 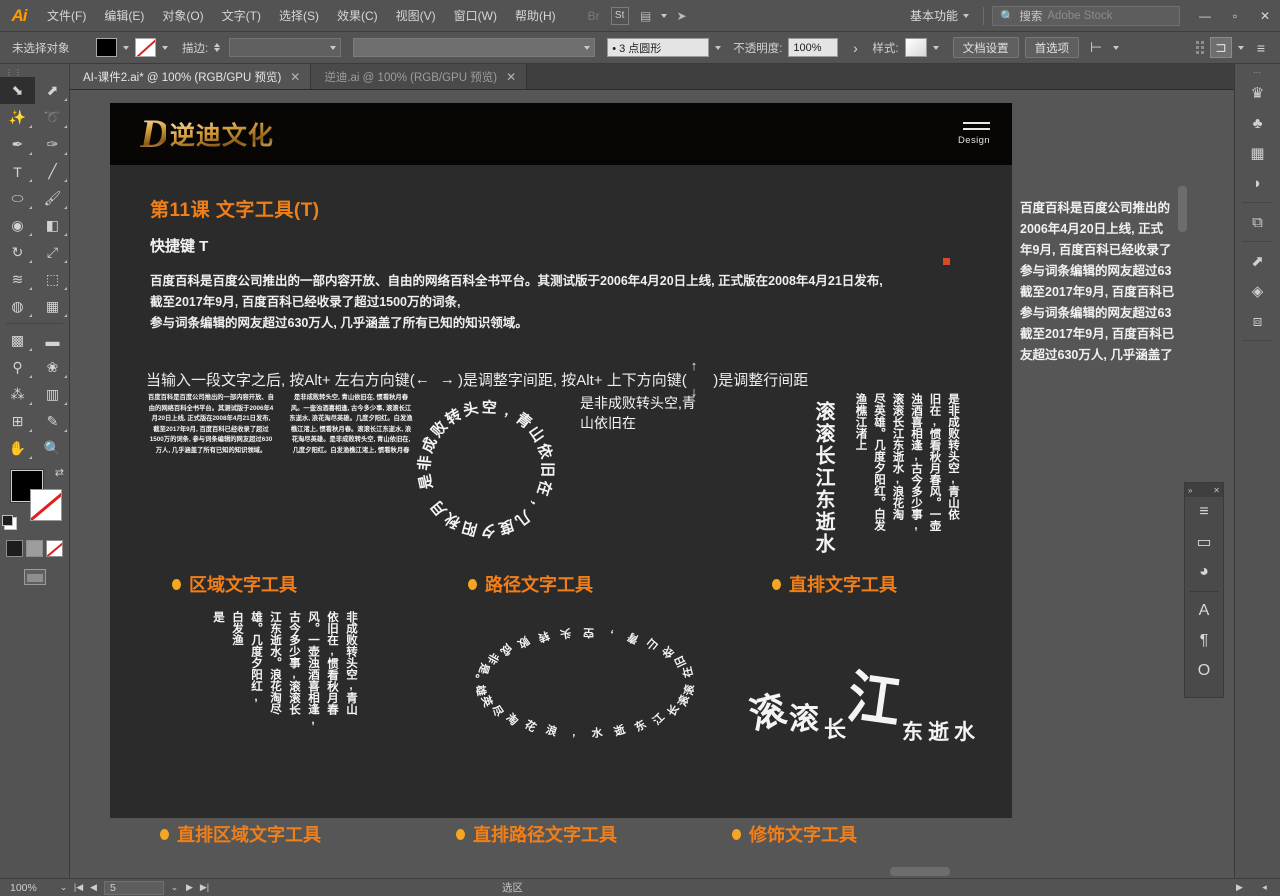 What do you see at coordinates (663, 15) in the screenshot?
I see `chevron-down-icon` at bounding box center [663, 15].